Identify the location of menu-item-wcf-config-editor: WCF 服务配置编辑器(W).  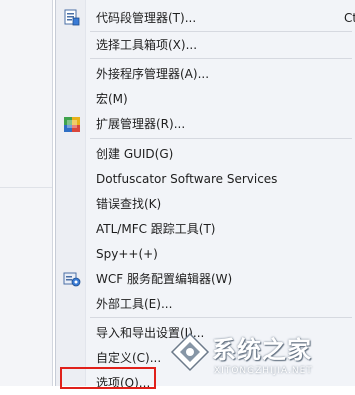
(205, 279).